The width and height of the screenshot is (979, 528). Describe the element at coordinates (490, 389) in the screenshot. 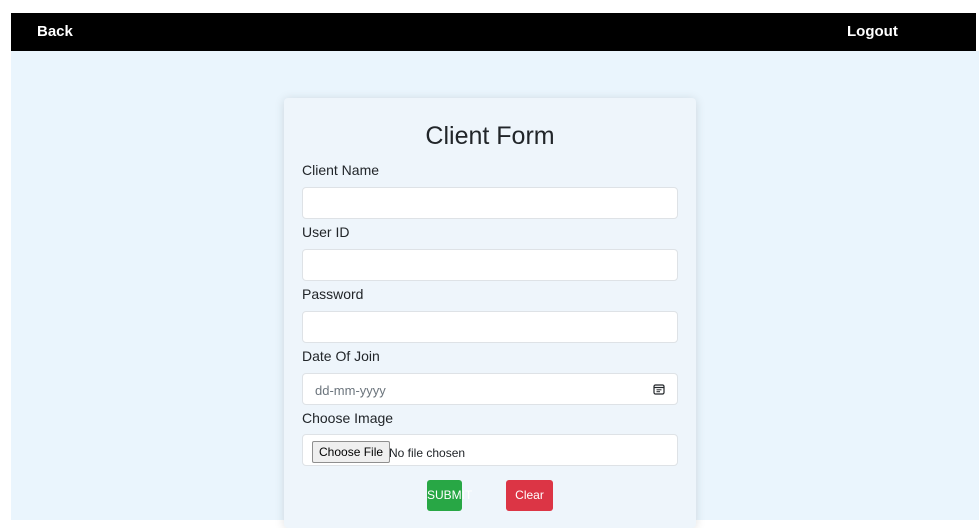

I see `date-of-join-input: dd-mm-yyyy` at that location.